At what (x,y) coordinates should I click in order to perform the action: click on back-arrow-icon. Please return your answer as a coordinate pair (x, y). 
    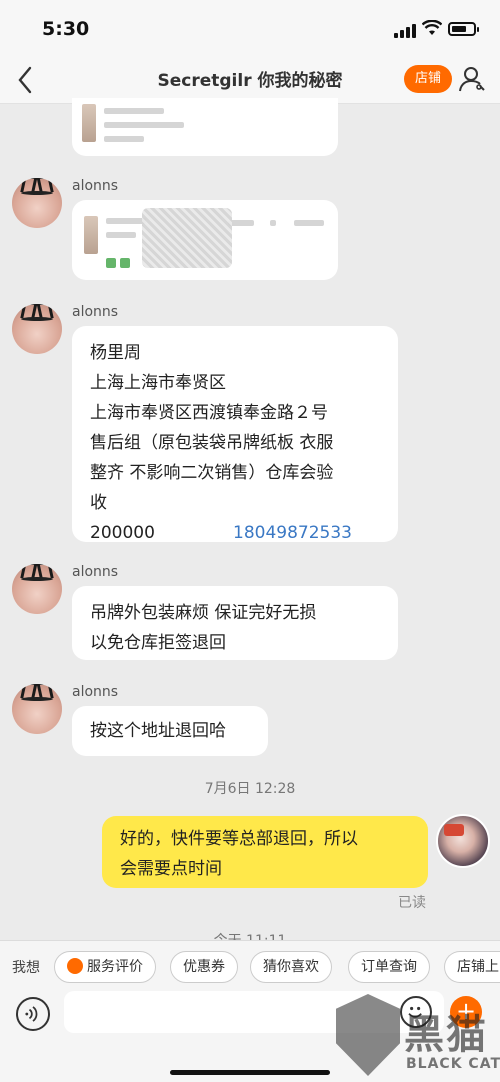
    Looking at the image, I should click on (27, 80).